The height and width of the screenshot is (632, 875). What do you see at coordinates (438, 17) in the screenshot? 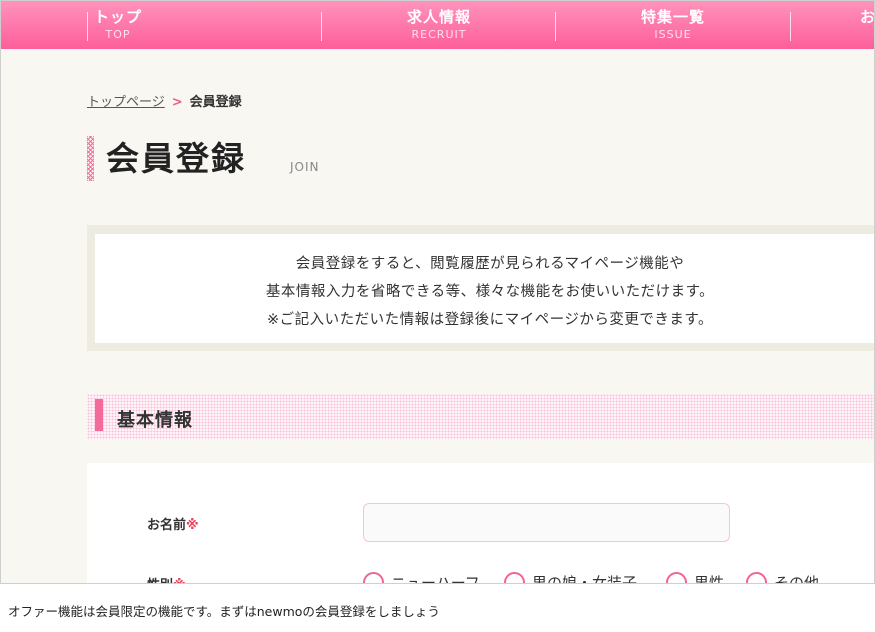
I see `nav-item-label: 求人情報` at bounding box center [438, 17].